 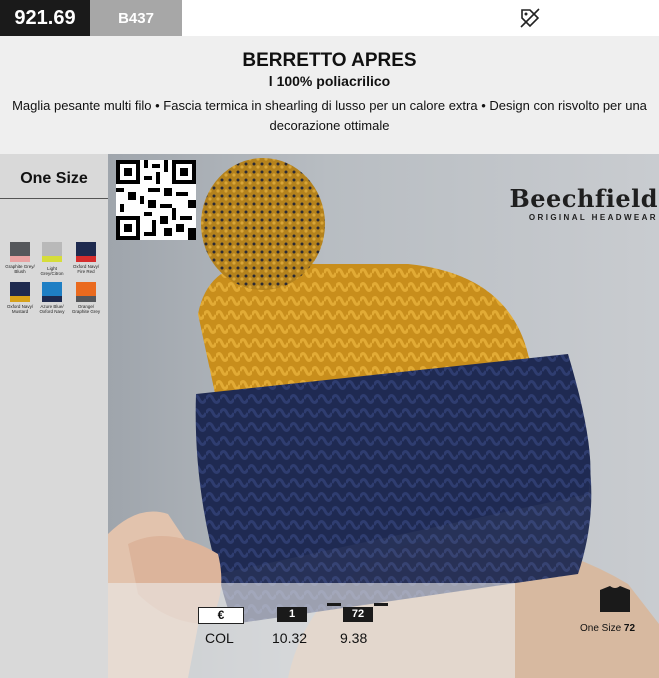 What do you see at coordinates (329, 81) in the screenshot?
I see `product-material: l 100% poliacrilico` at bounding box center [329, 81].